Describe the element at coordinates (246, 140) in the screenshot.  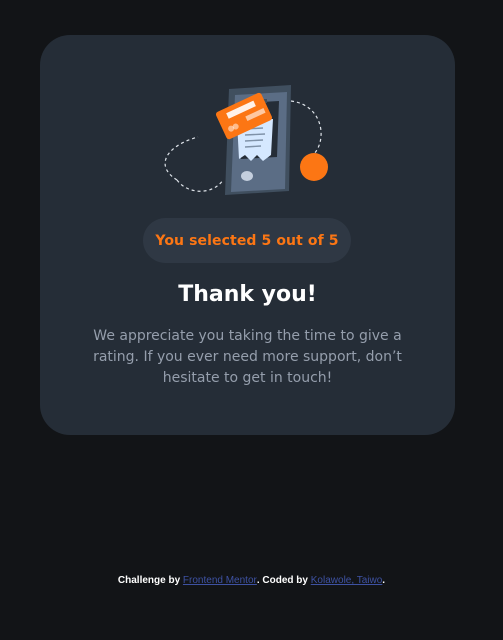
I see `payment-illustration` at that location.